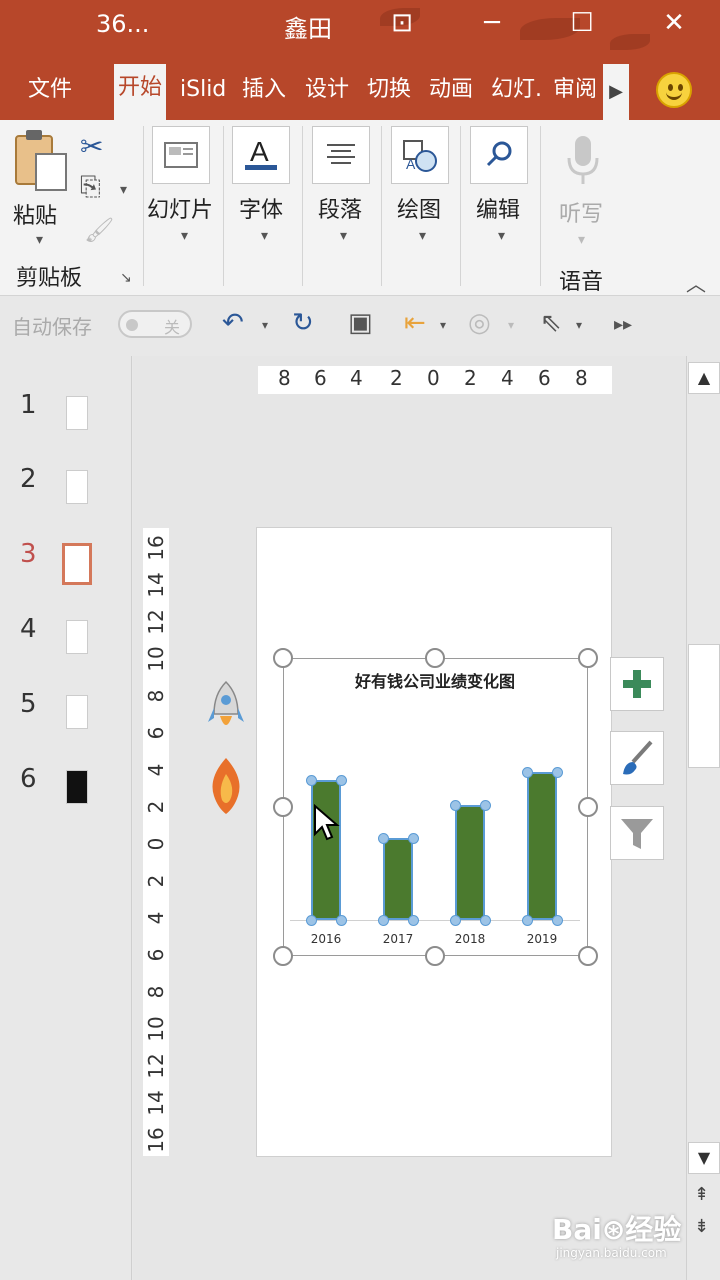  What do you see at coordinates (435, 380) in the screenshot?
I see `horizontal-ruler: 8 6 4 2 0 2 4 6 8` at bounding box center [435, 380].